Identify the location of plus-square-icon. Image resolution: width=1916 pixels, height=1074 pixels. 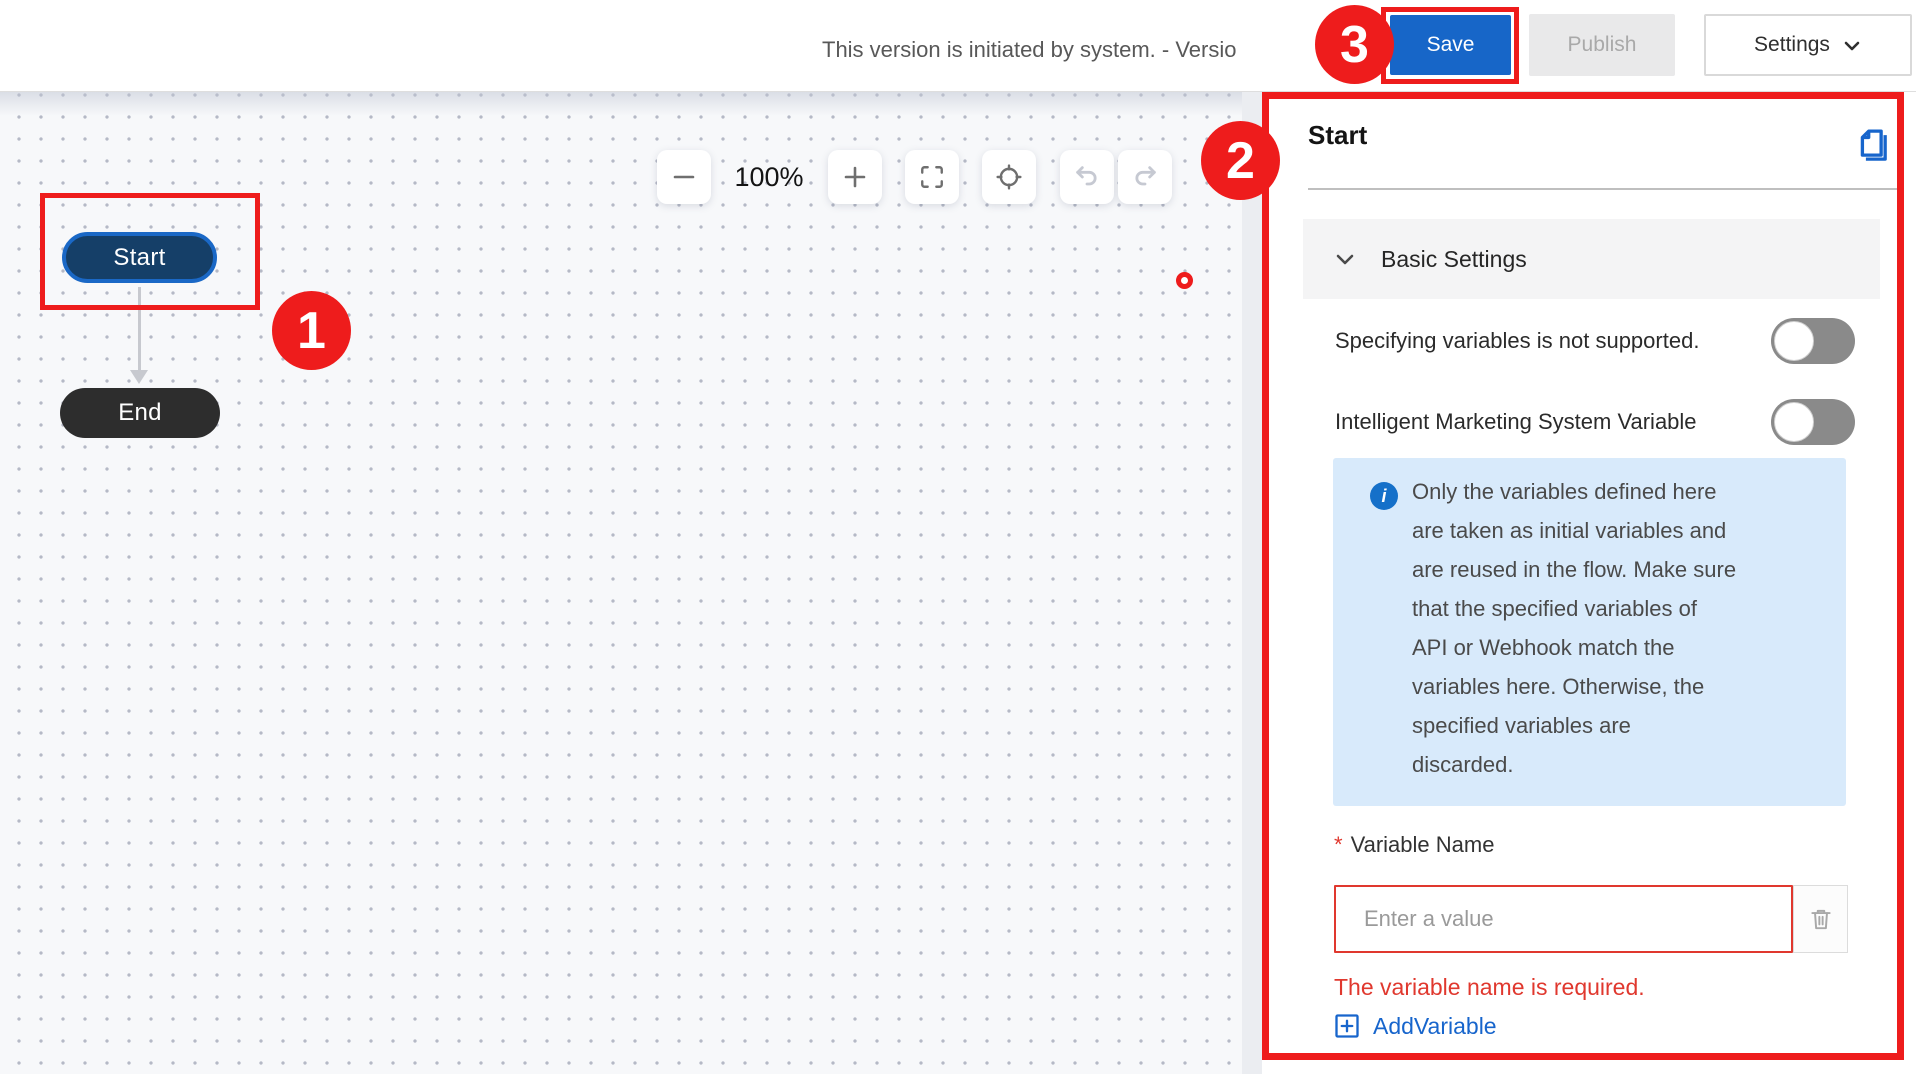
(1347, 1026).